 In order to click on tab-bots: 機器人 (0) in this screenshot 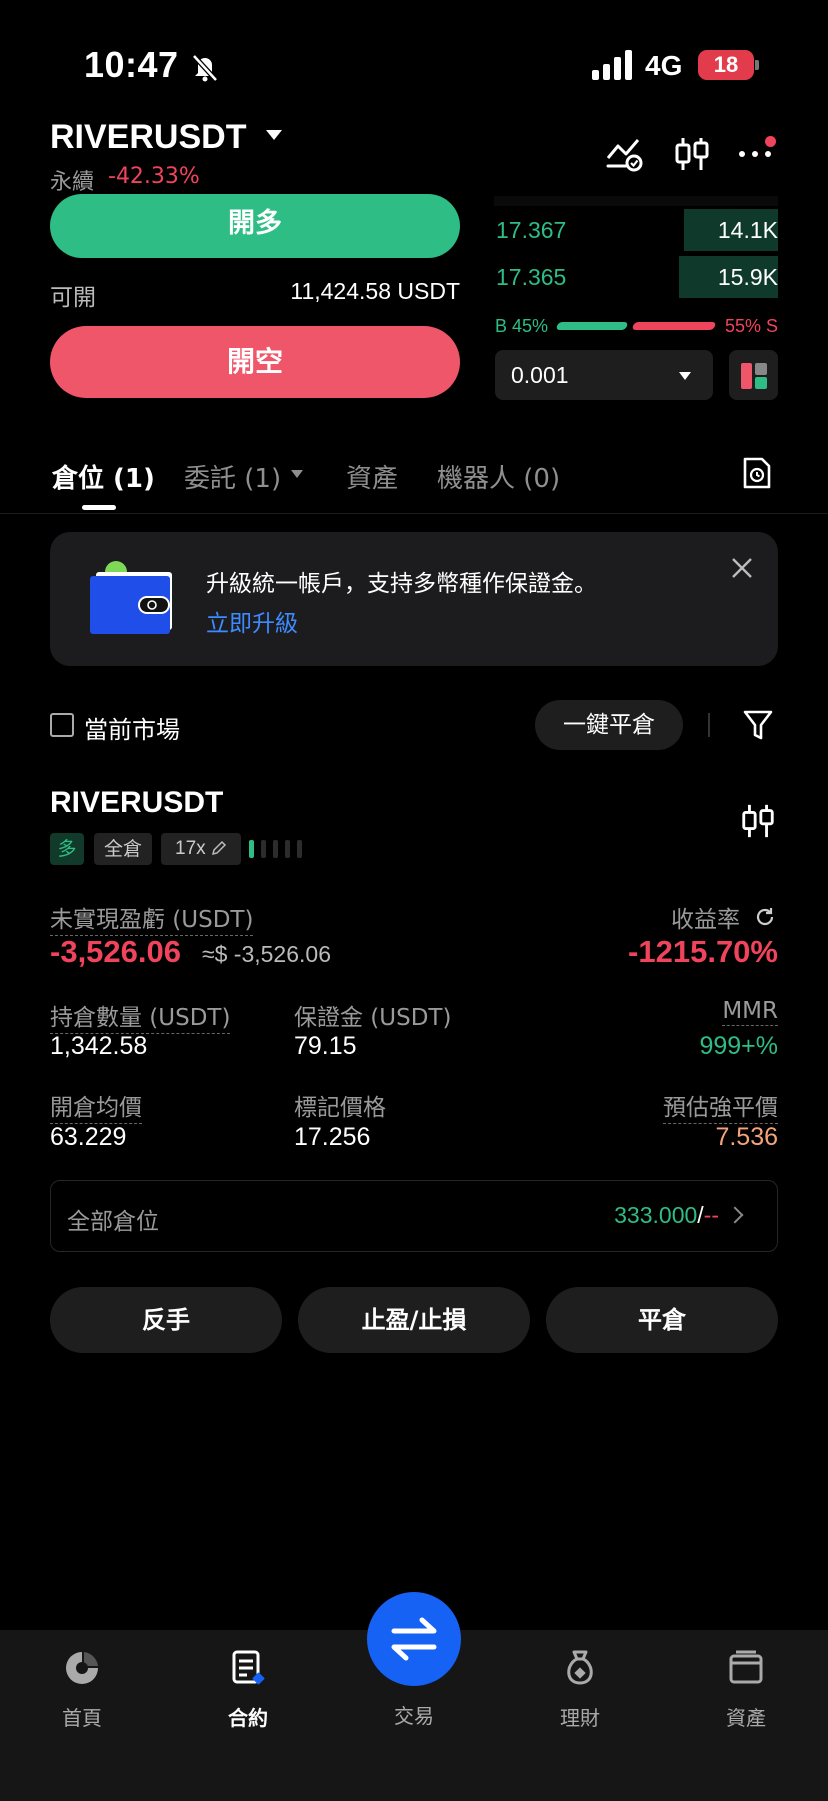, I will do `click(498, 476)`.